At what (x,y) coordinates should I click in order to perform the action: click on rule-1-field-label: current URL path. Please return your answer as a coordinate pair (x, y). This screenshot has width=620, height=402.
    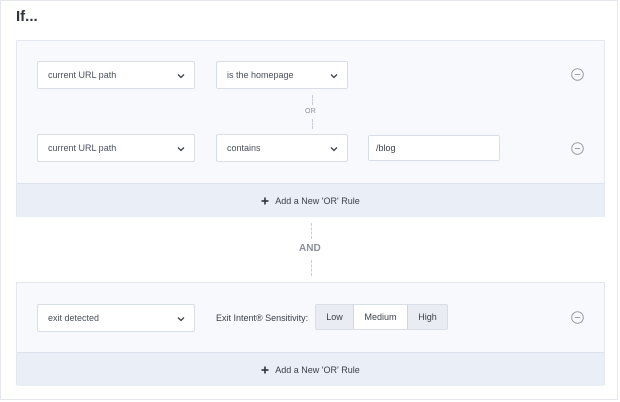
    Looking at the image, I should click on (82, 75).